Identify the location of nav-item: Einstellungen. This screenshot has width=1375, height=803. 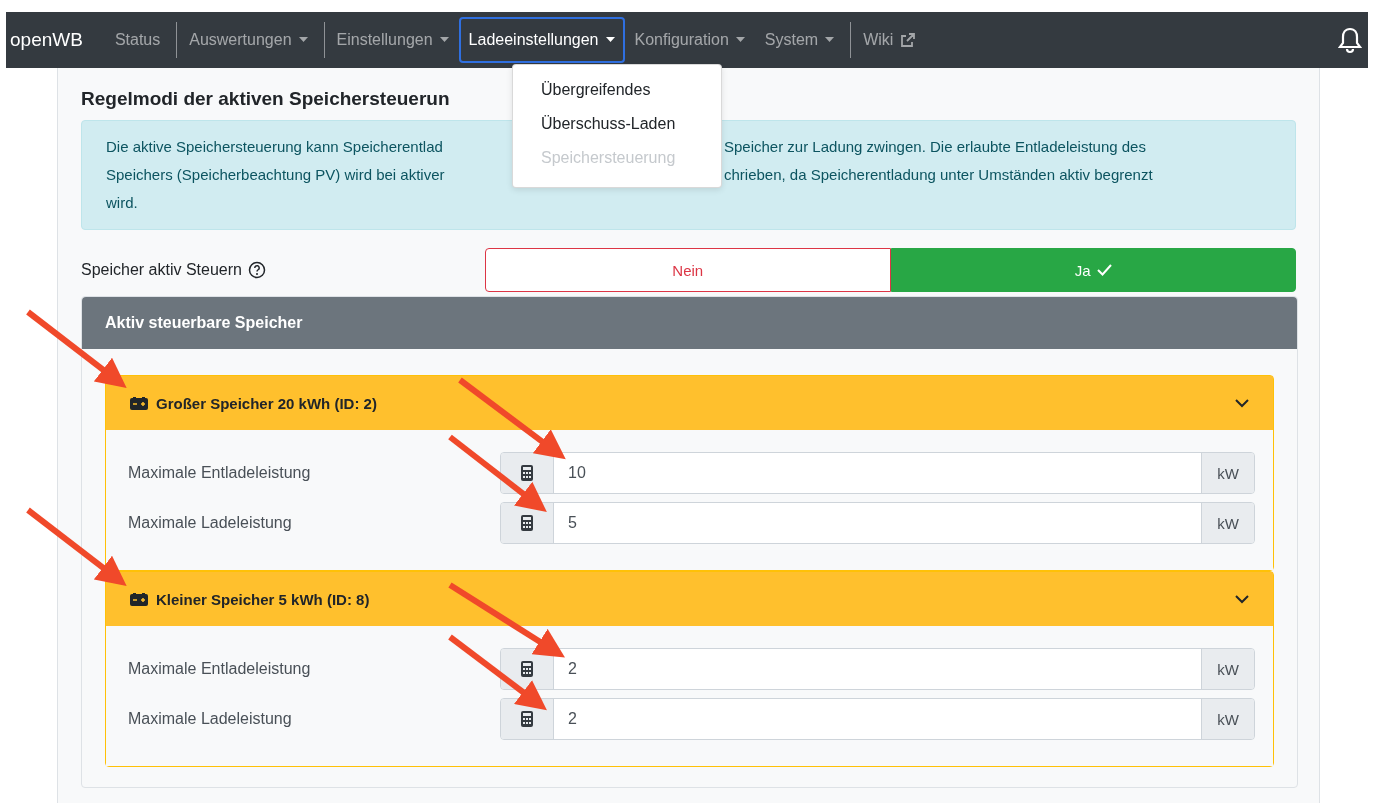
(392, 40).